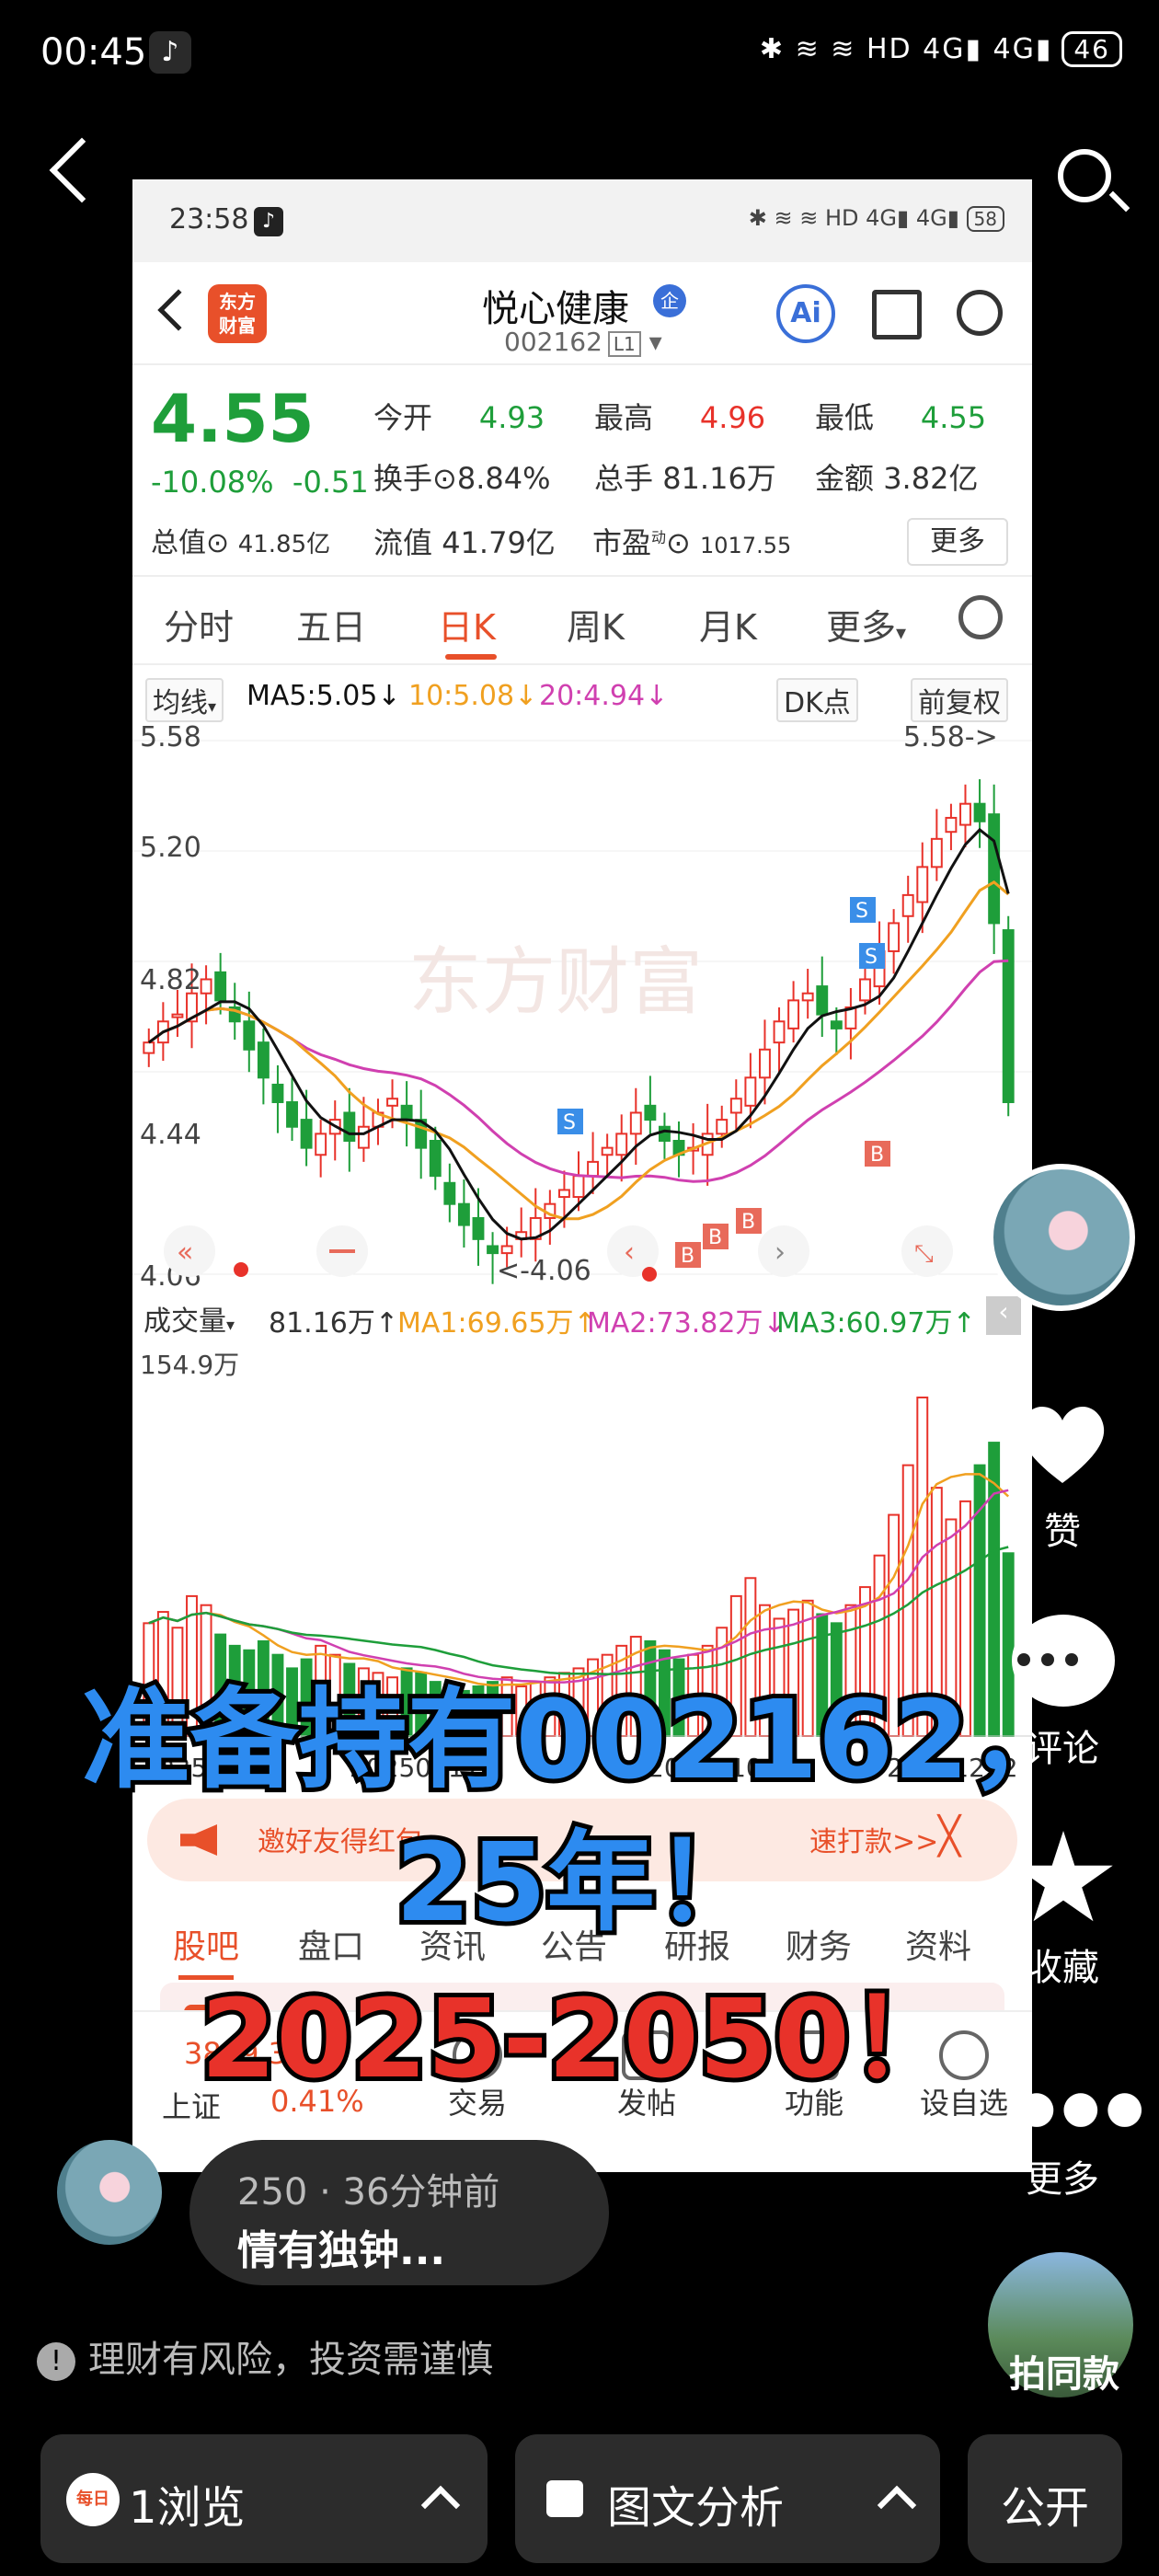 This screenshot has width=1159, height=2576. I want to click on heart-icon, so click(1062, 1444).